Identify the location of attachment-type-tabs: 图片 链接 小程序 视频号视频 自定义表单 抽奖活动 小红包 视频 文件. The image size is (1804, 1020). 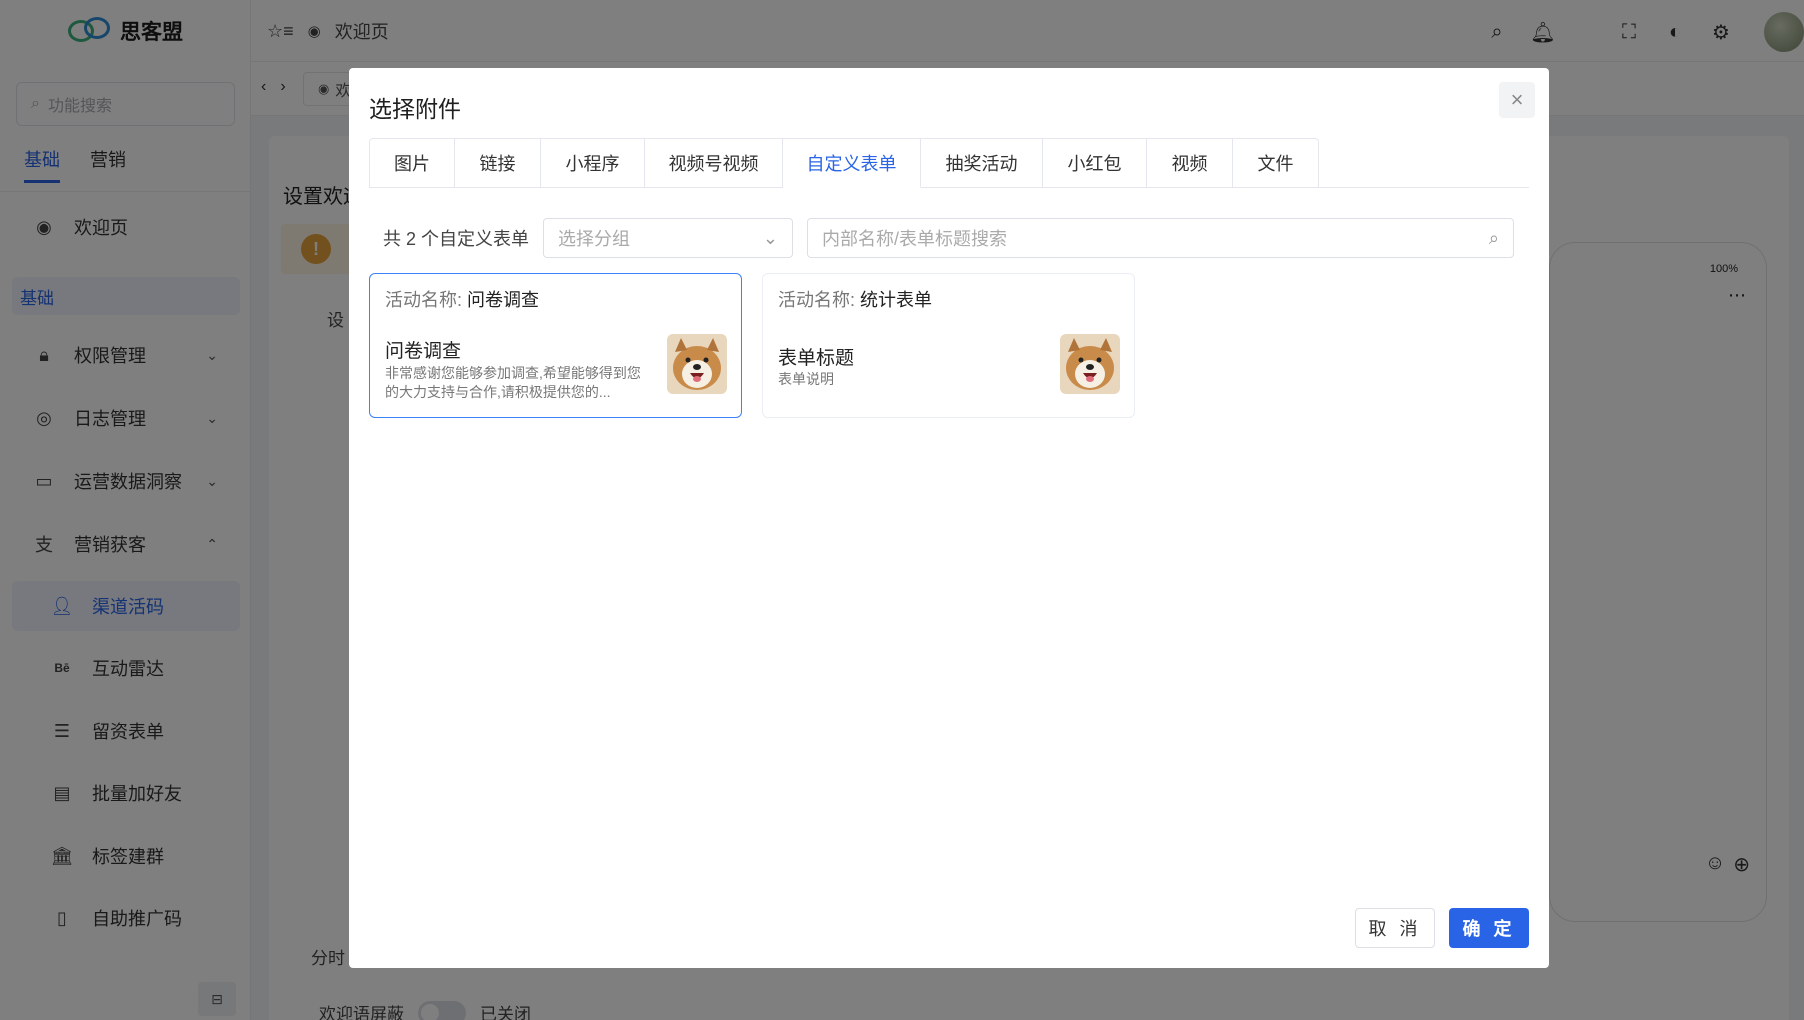
(949, 163).